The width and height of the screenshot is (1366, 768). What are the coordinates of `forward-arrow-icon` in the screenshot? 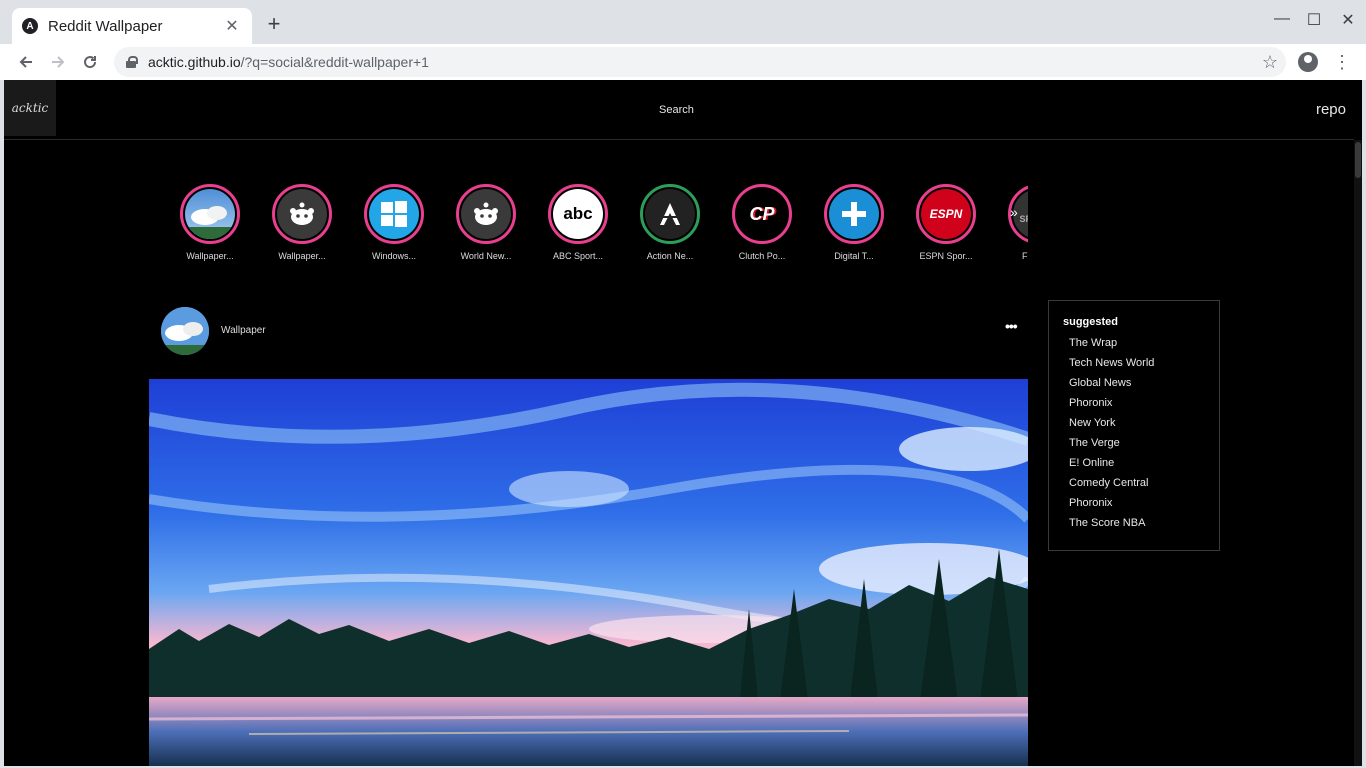 It's located at (58, 62).